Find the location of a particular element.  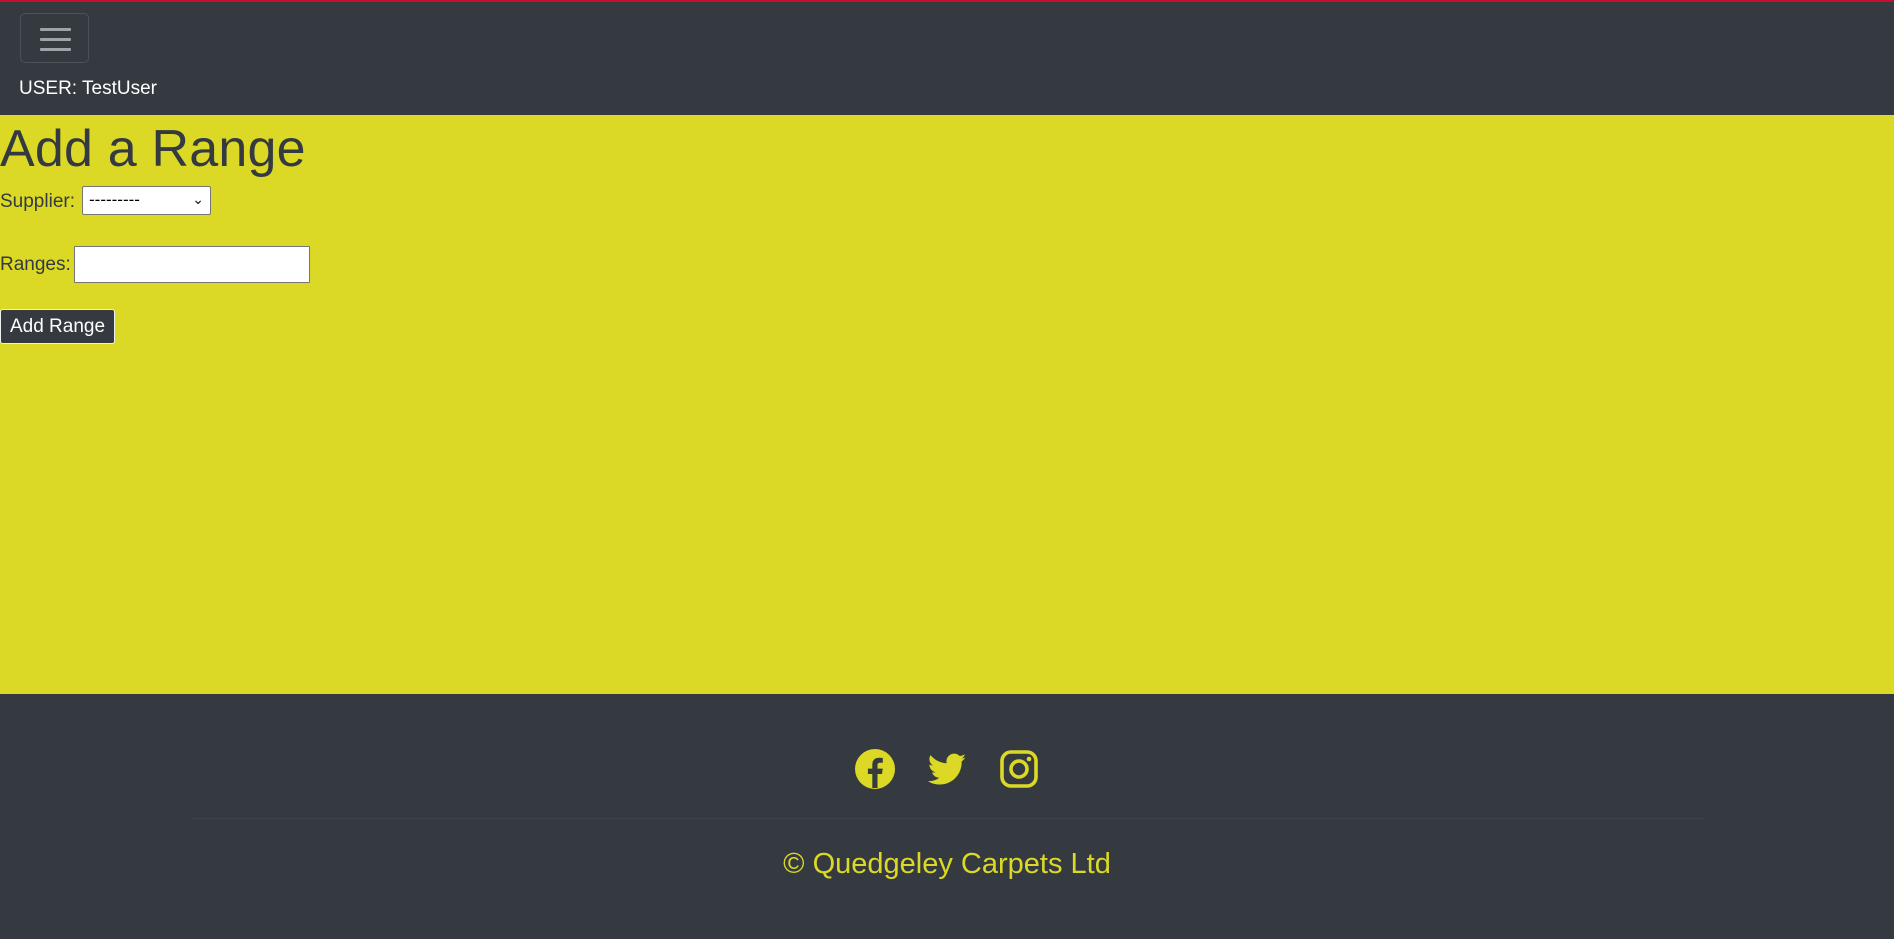

facebook-icon is located at coordinates (875, 769).